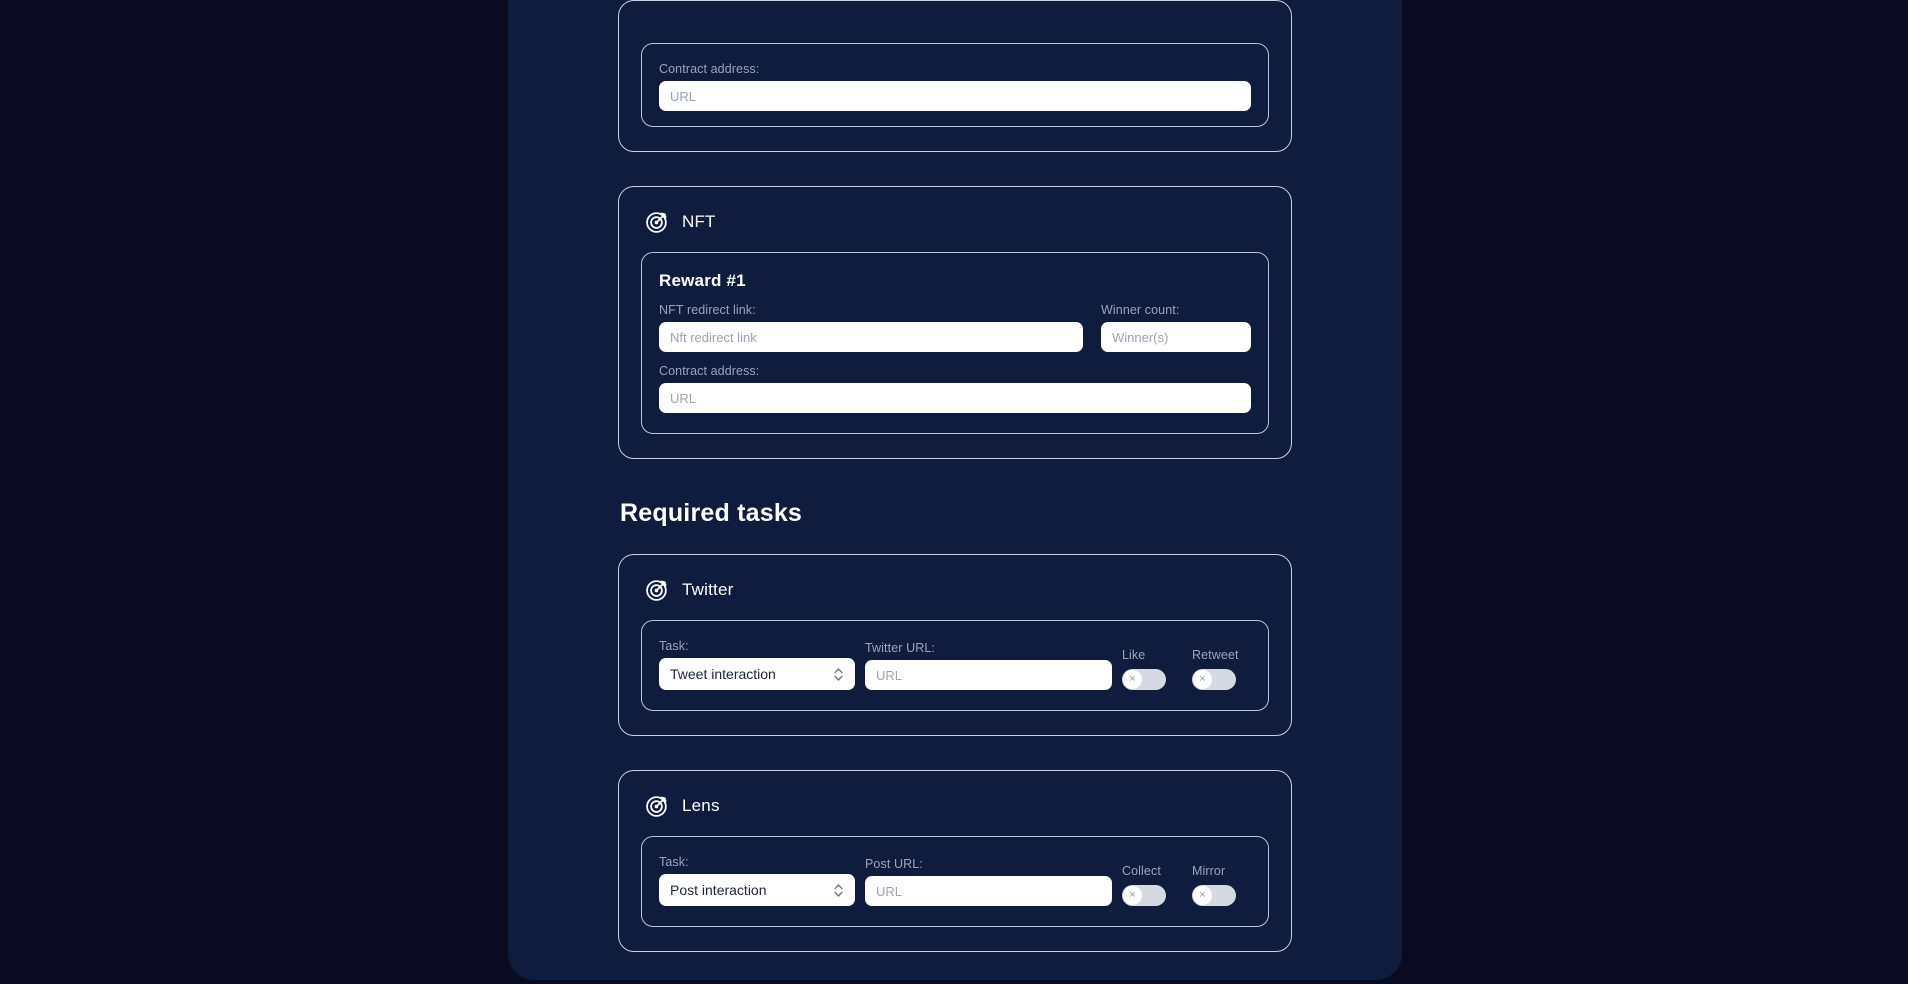 Image resolution: width=1908 pixels, height=984 pixels. I want to click on twitter-module-title: Twitter, so click(708, 589).